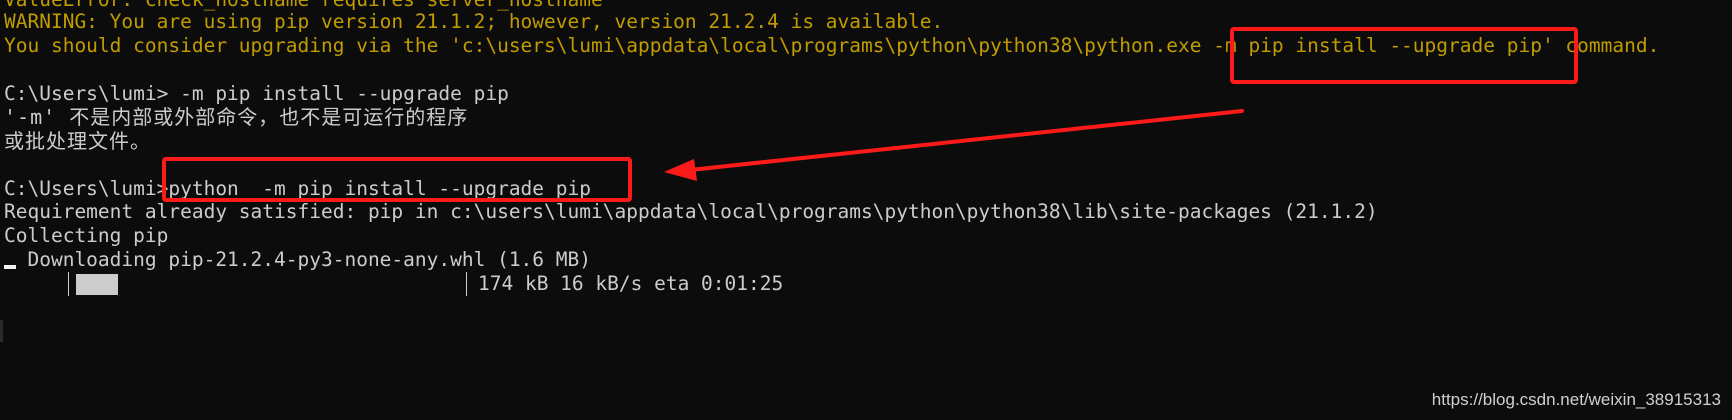  What do you see at coordinates (1576, 399) in the screenshot?
I see `watermark-url: https://blog.csdn.net/weixin_38915313` at bounding box center [1576, 399].